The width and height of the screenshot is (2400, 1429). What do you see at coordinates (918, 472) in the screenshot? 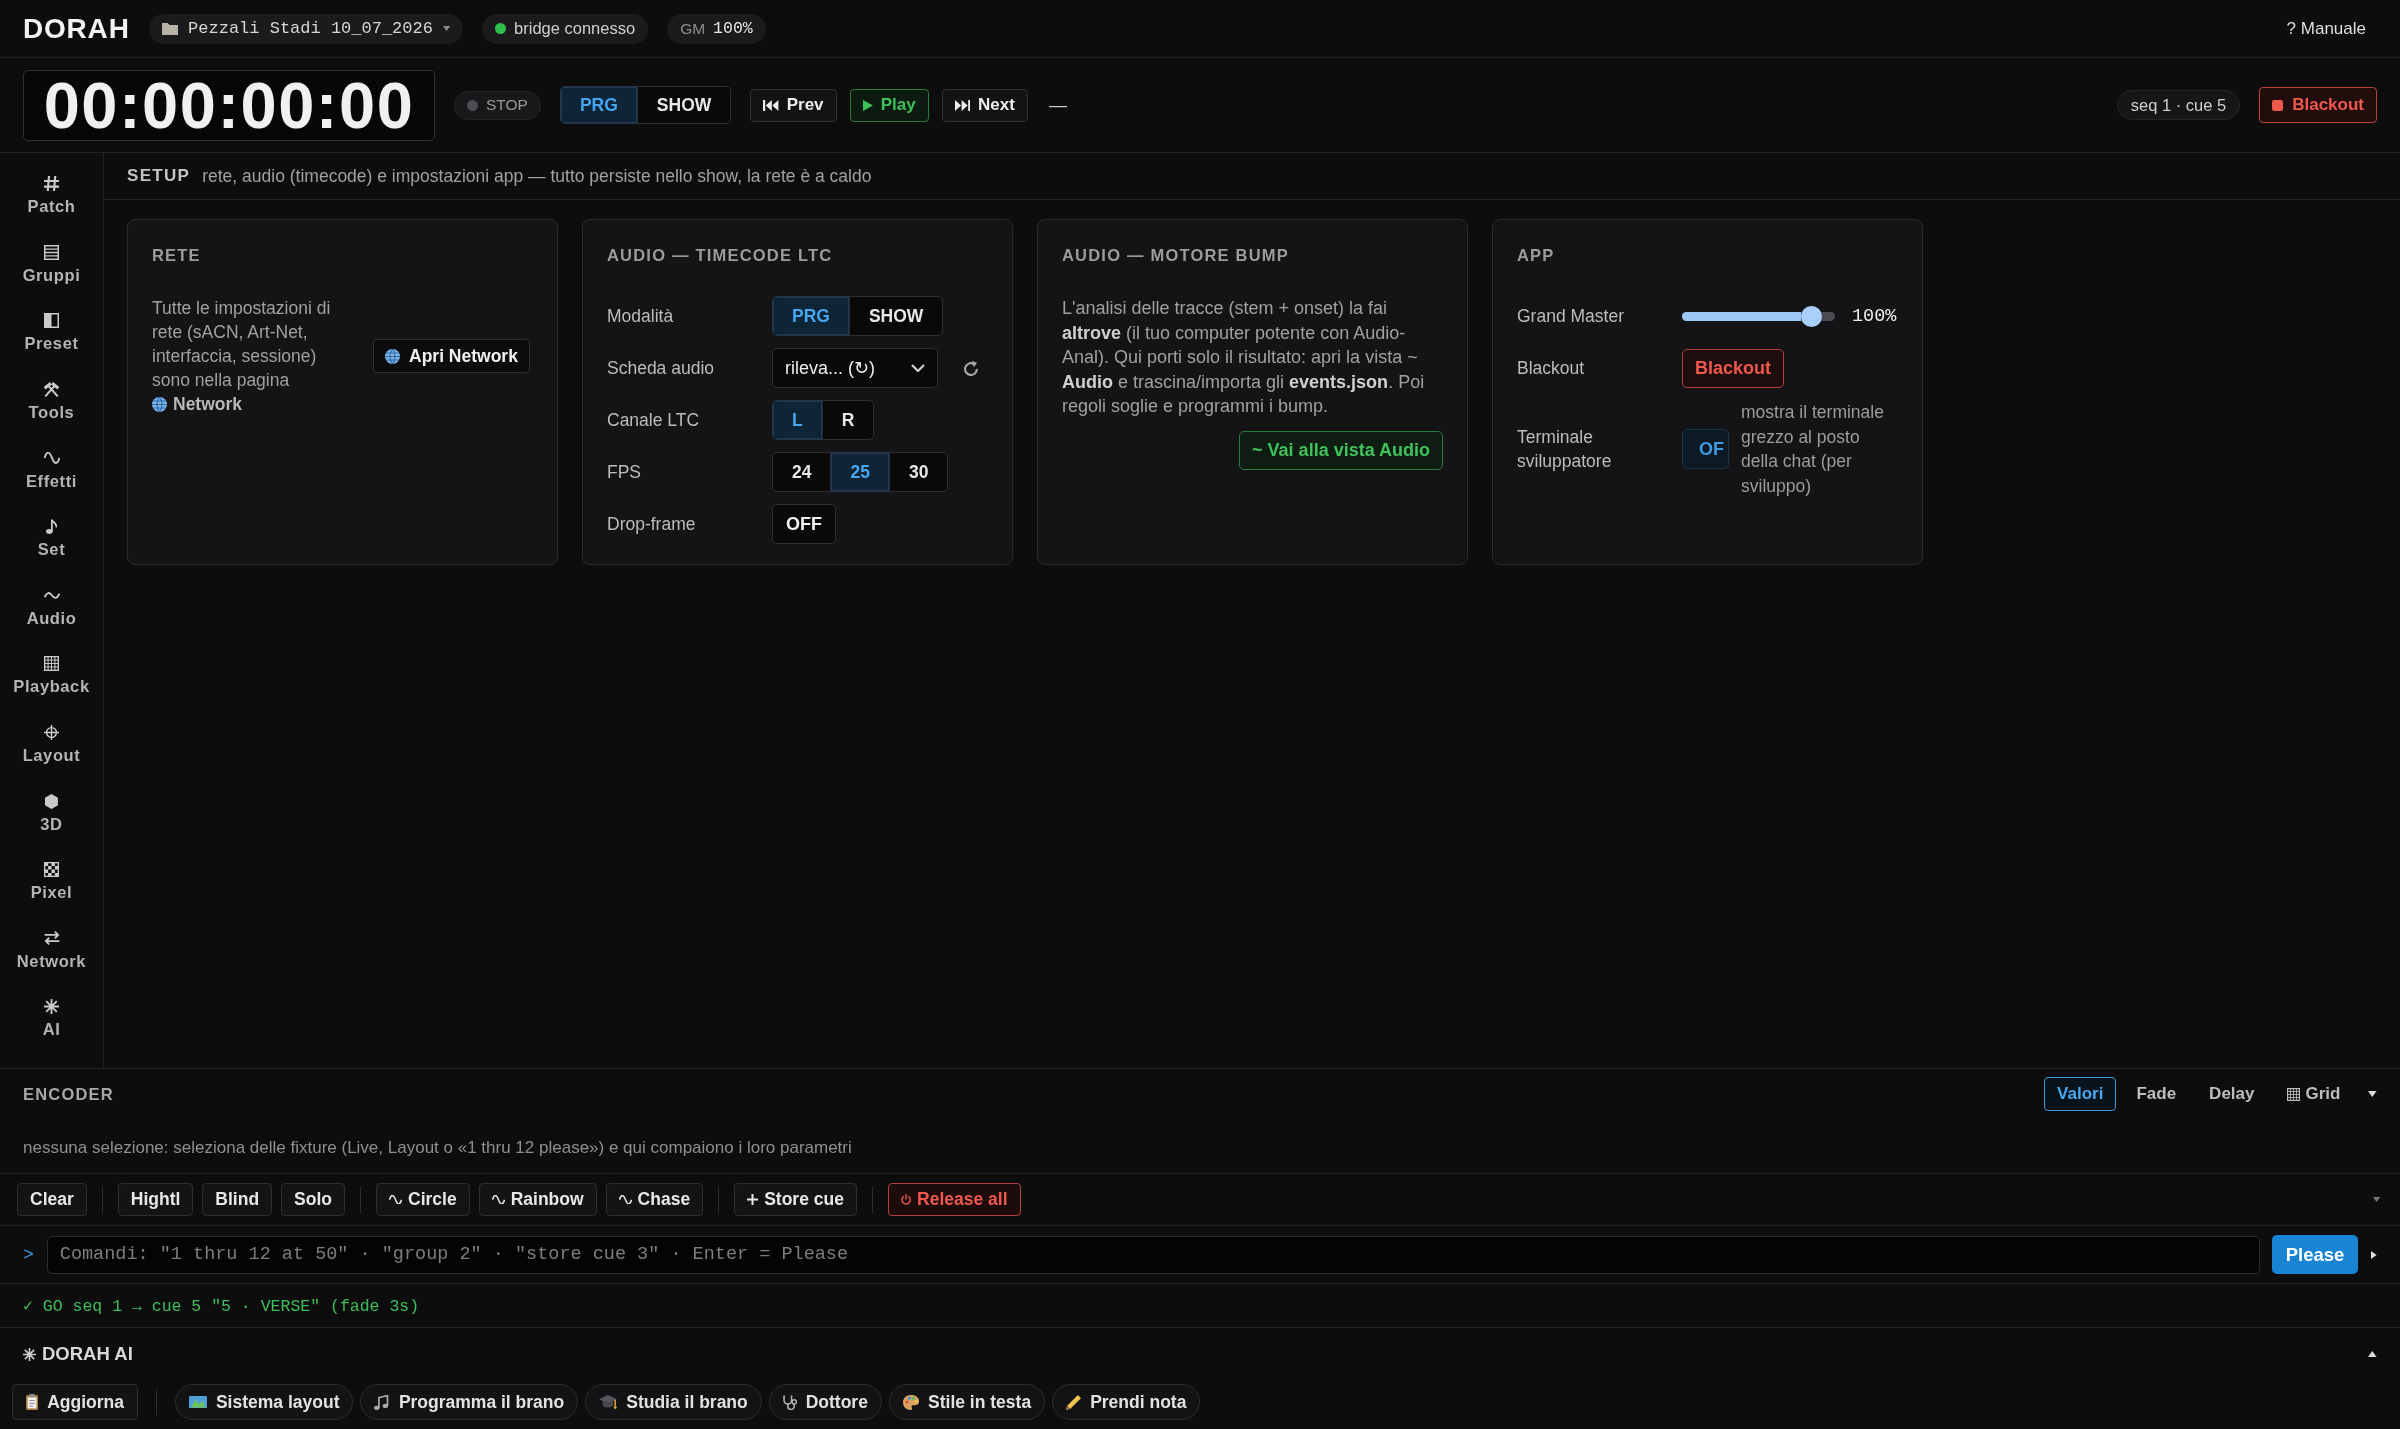
I see `segment-option: 30` at bounding box center [918, 472].